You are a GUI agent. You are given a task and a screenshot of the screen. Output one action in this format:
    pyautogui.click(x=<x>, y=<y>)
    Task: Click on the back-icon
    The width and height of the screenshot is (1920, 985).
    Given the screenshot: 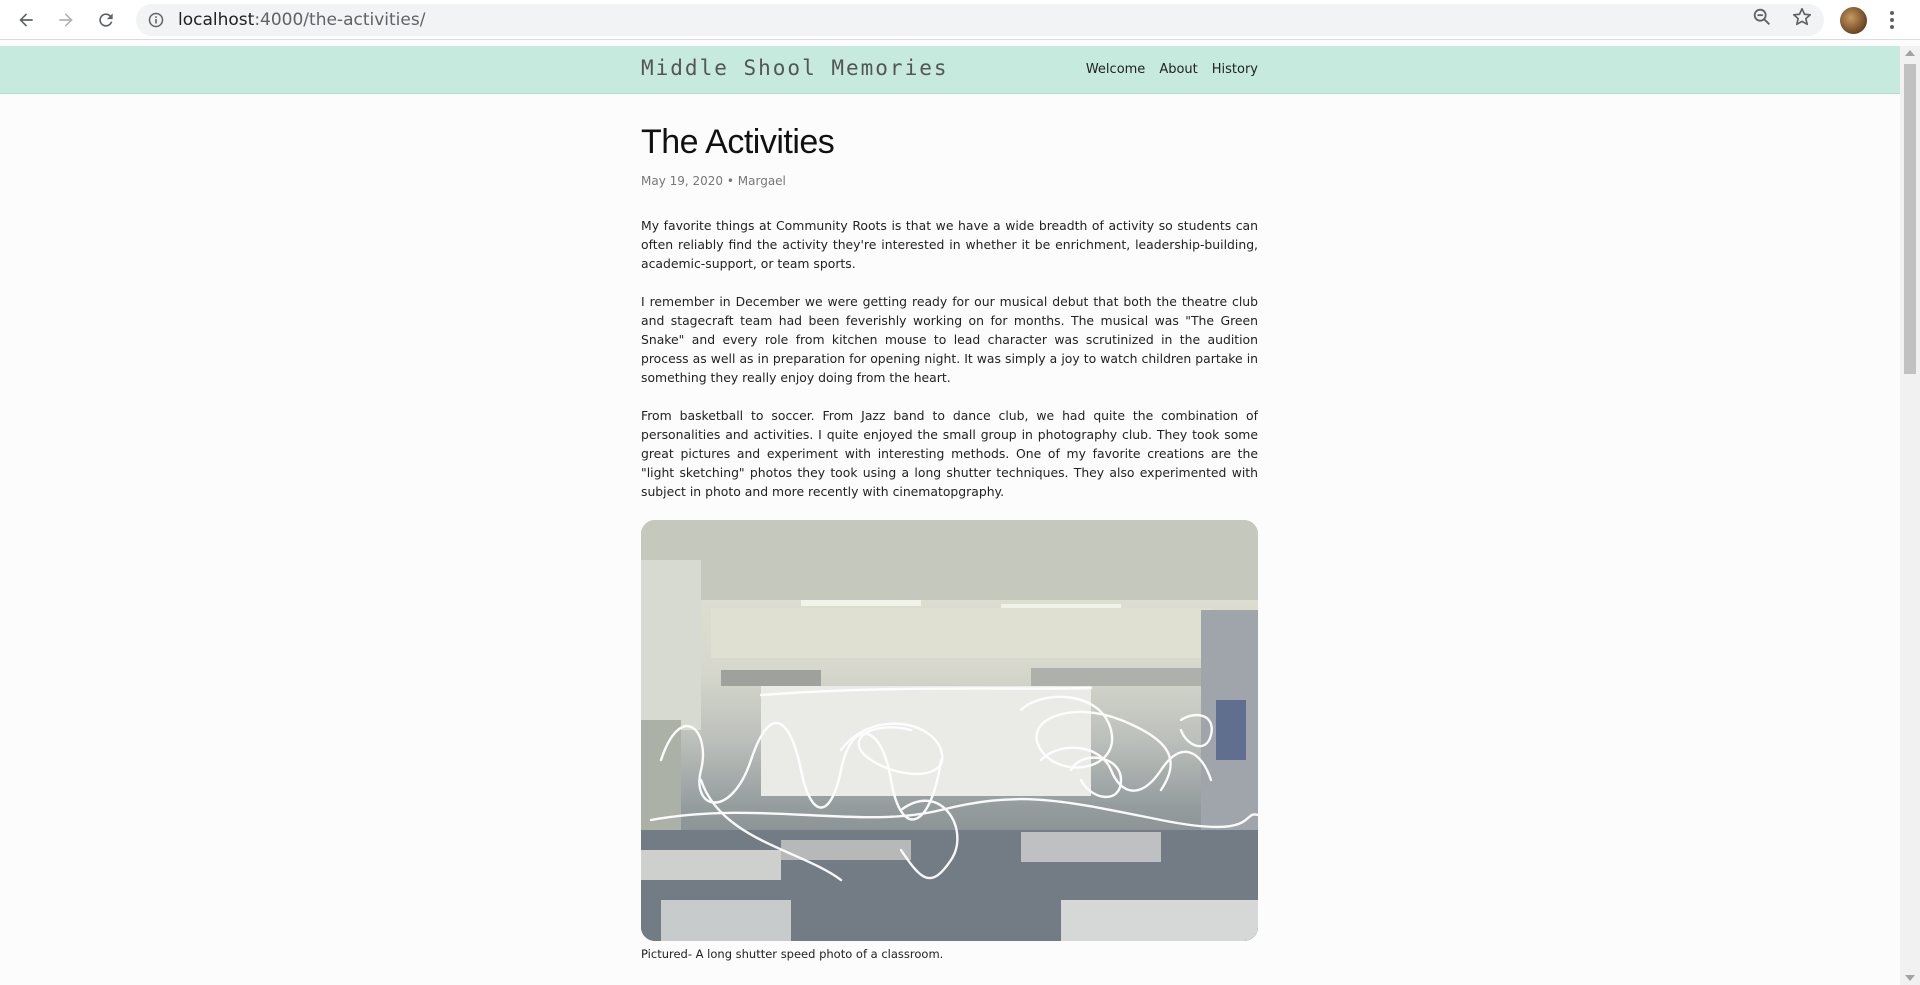 What is the action you would take?
    pyautogui.click(x=26, y=20)
    